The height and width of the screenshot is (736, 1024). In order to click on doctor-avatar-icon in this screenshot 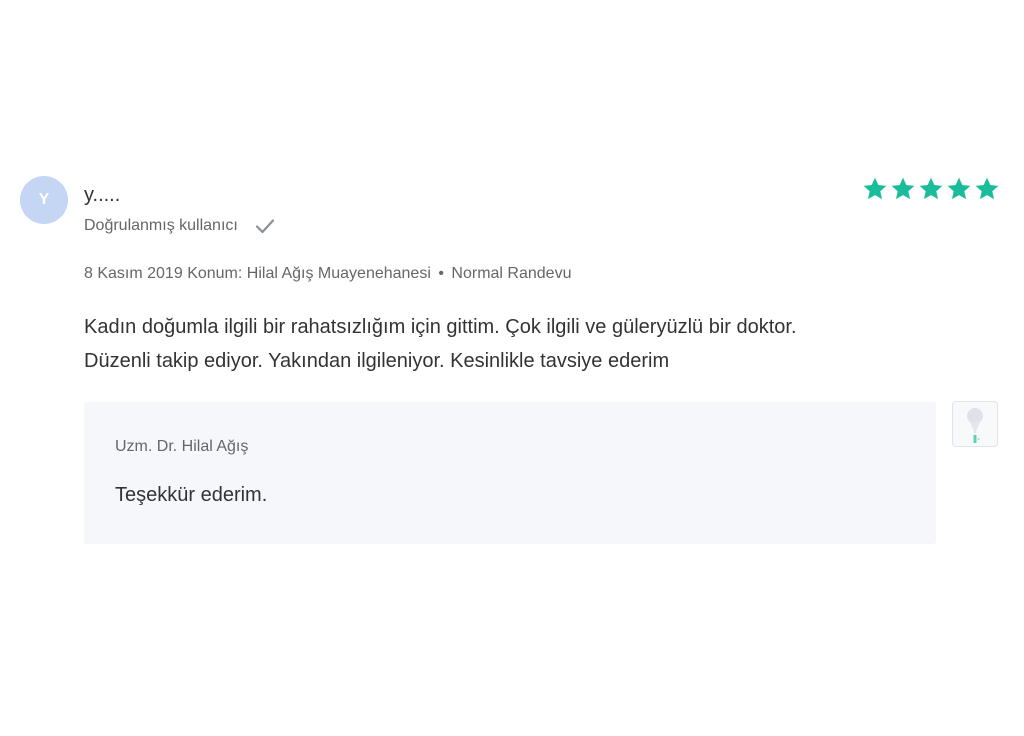, I will do `click(975, 424)`.